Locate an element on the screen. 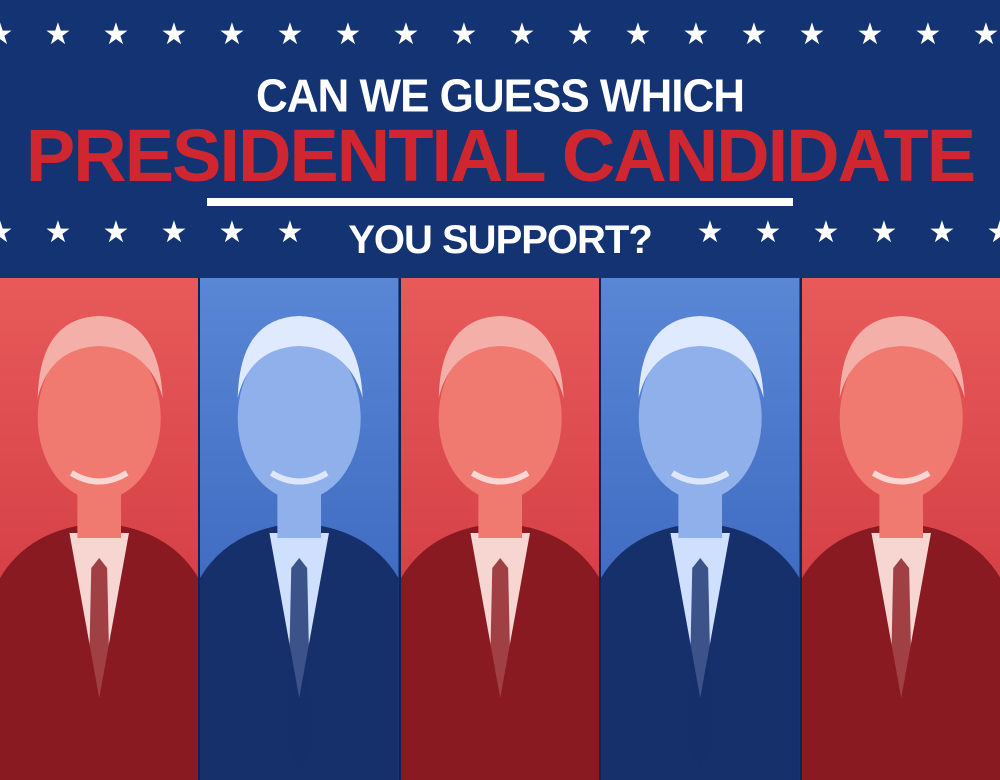 The height and width of the screenshot is (780, 1000). star-row-top: ★ ★ ★ ★ ★ ★ ★ ★ ★ ★ ★ ★ ★ ★ ★ ★ ★ ★ is located at coordinates (500, 40).